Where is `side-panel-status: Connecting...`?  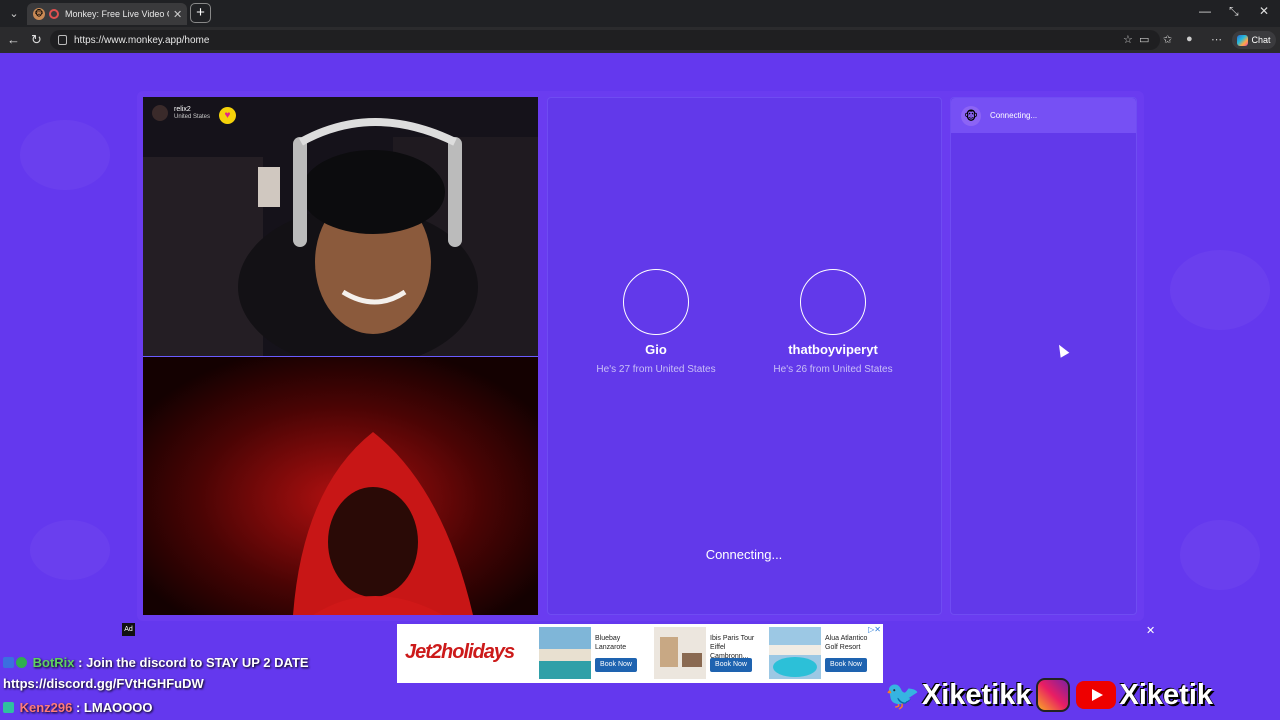 side-panel-status: Connecting... is located at coordinates (1014, 115).